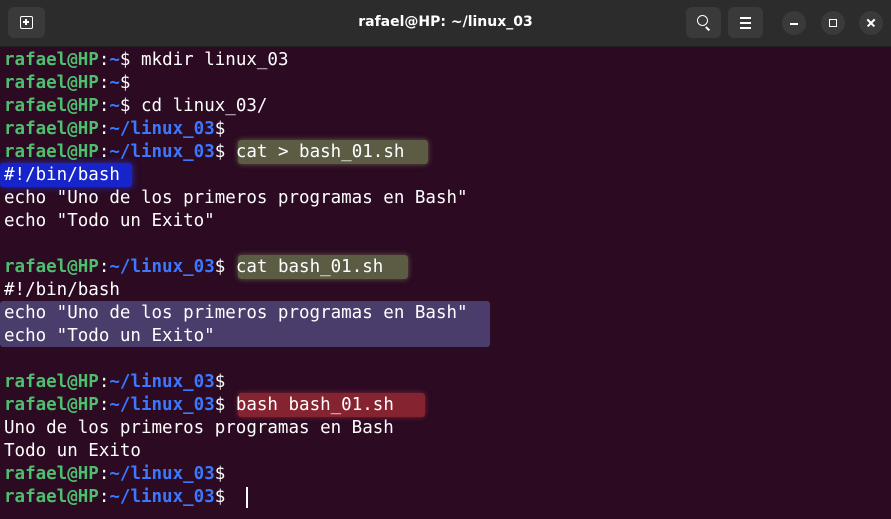 The width and height of the screenshot is (891, 519). I want to click on maximize-button, so click(833, 23).